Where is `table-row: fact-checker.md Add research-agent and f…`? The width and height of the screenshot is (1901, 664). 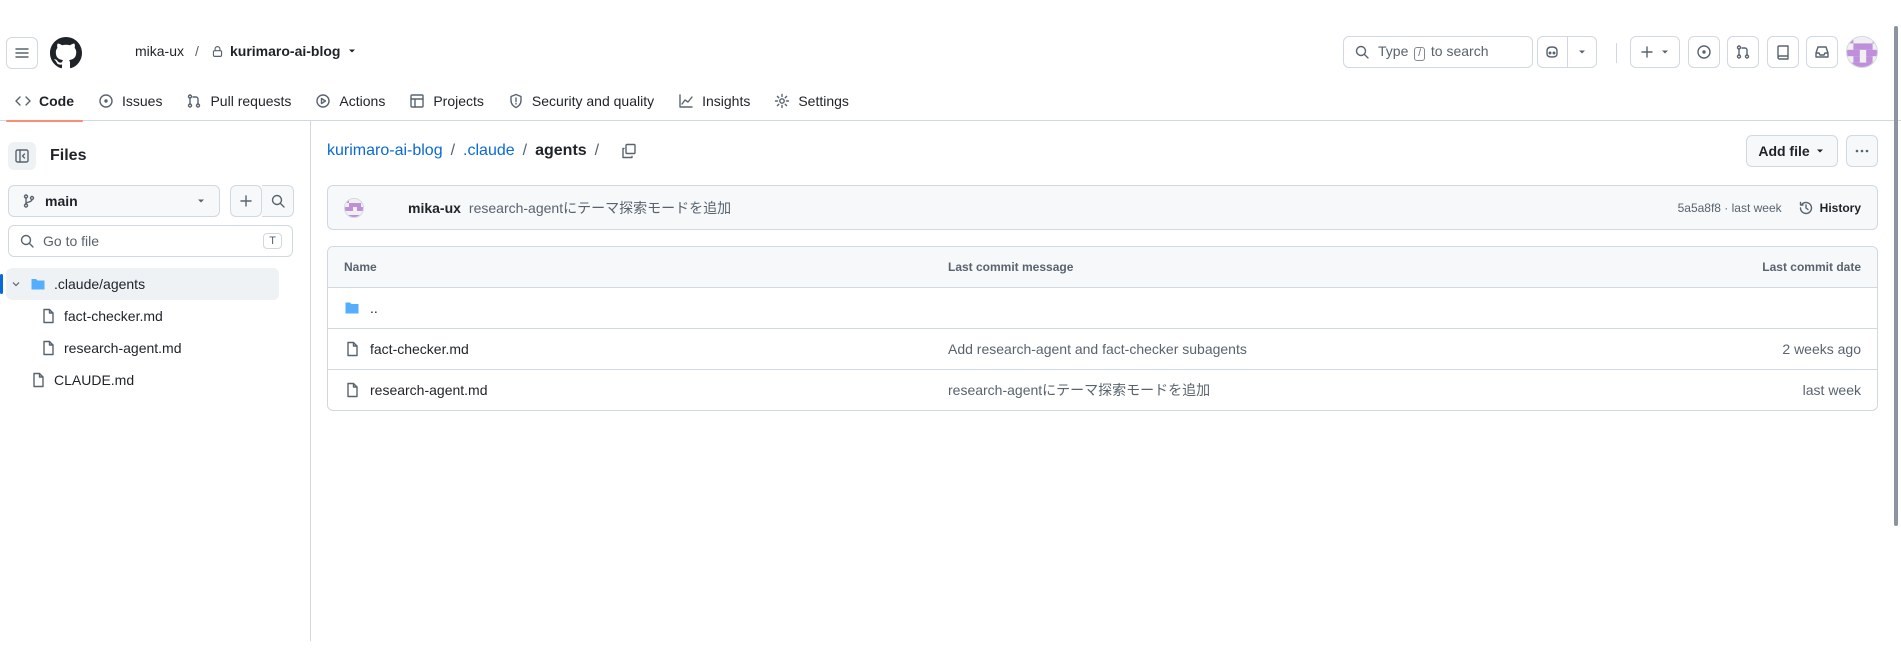
table-row: fact-checker.md Add research-agent and f… is located at coordinates (1102, 348).